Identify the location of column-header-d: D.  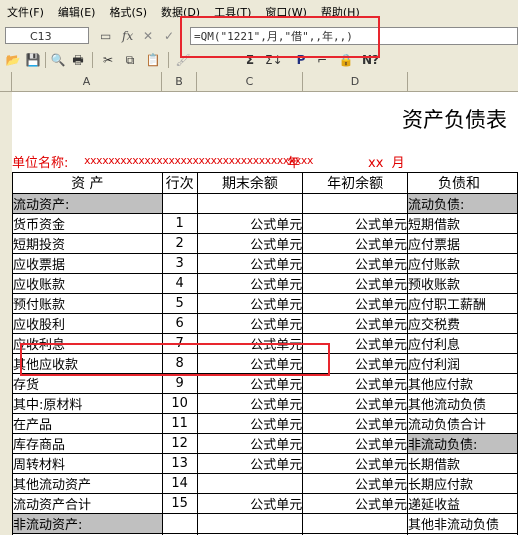
(355, 82).